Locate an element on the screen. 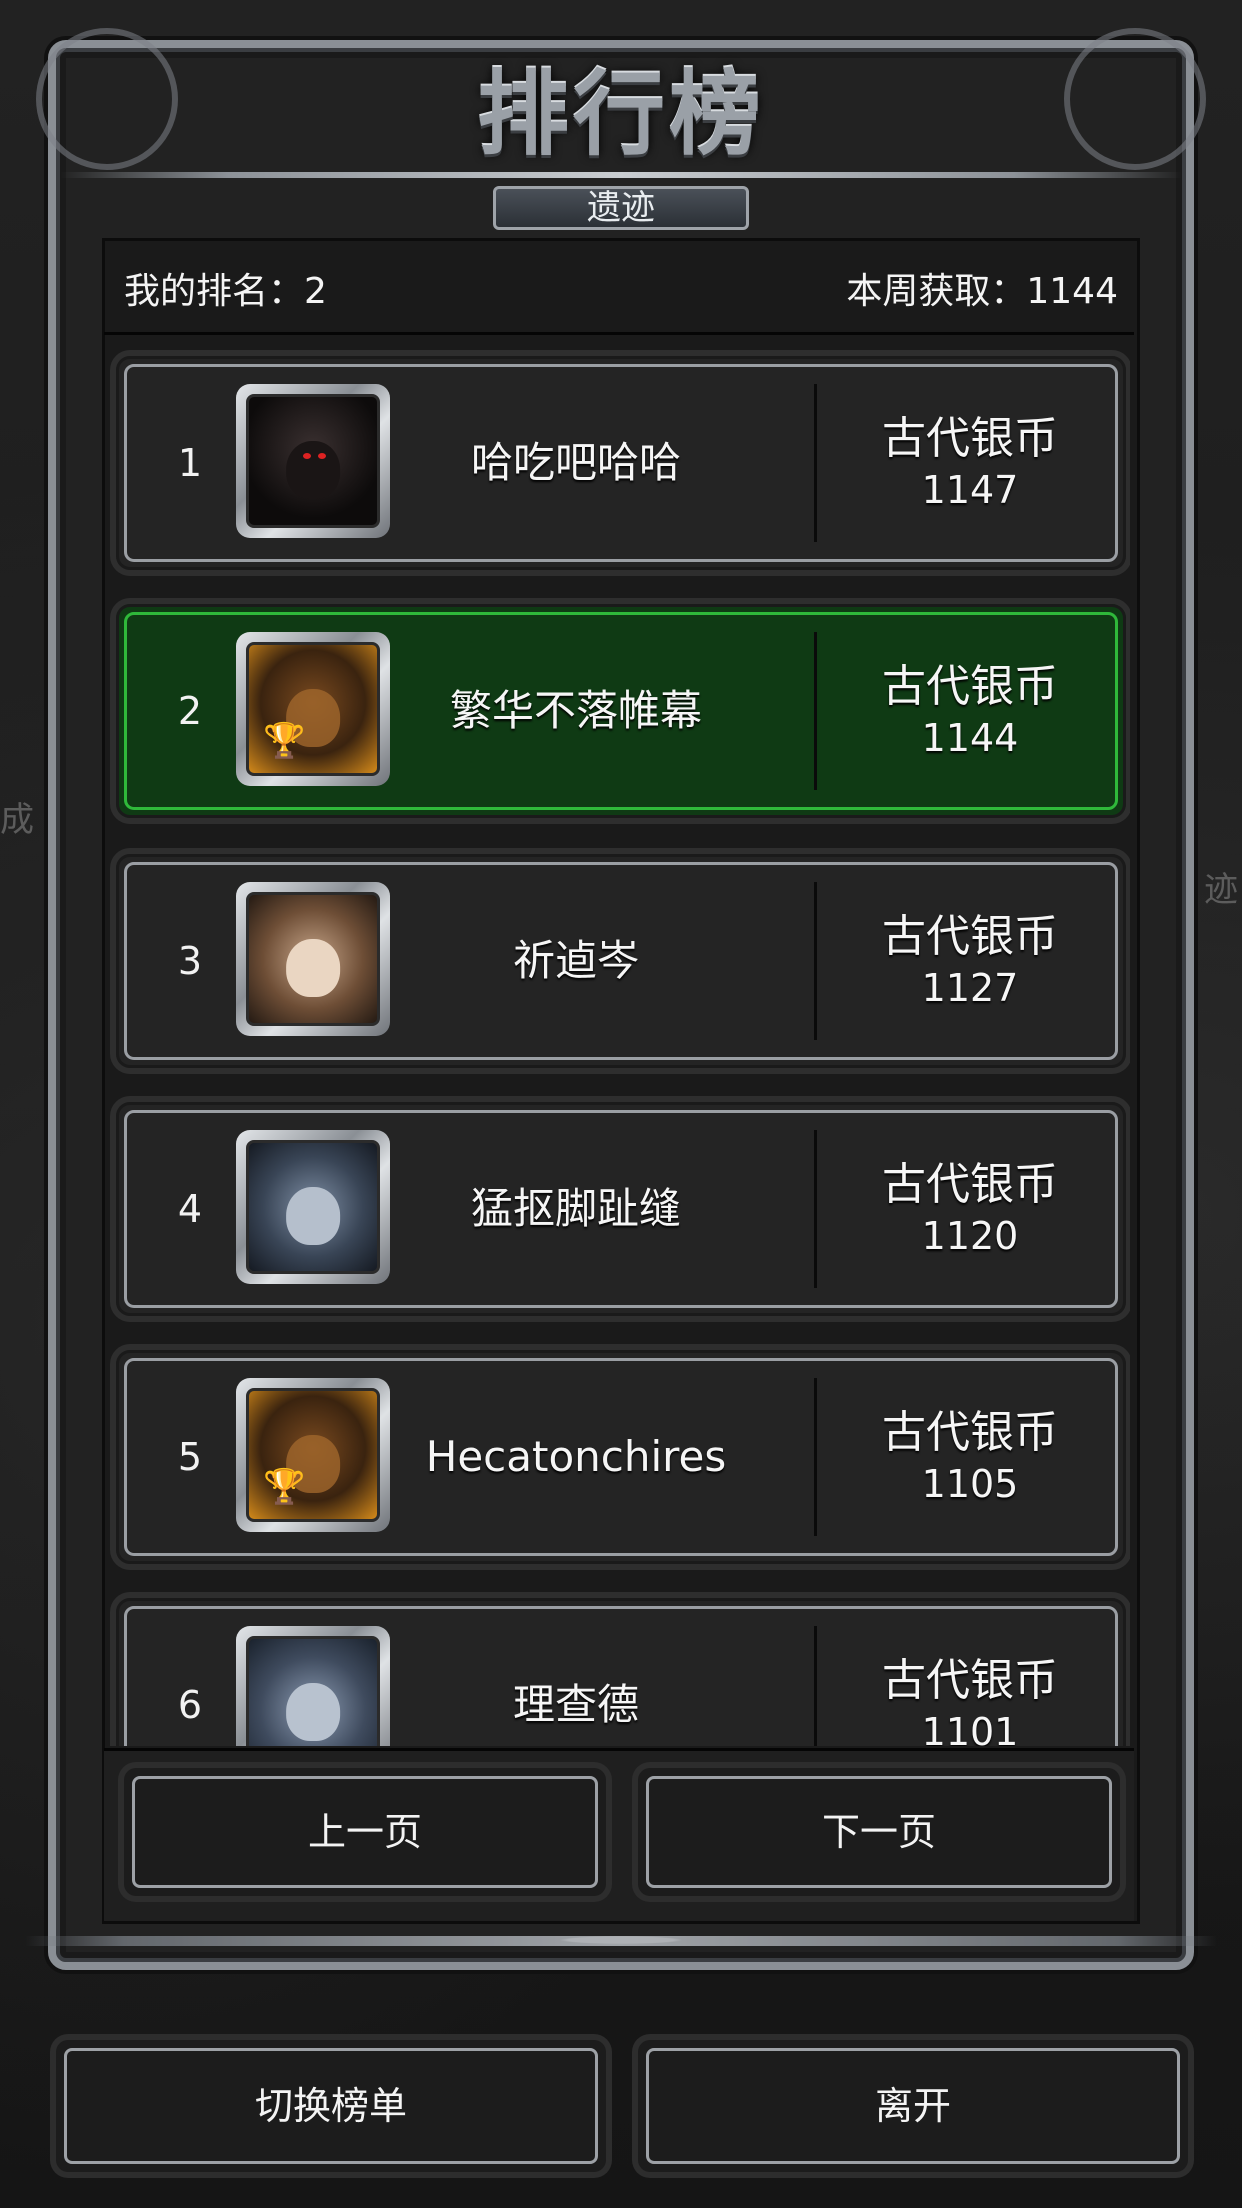 The height and width of the screenshot is (2208, 1242). score-value: 1144 is located at coordinates (970, 738).